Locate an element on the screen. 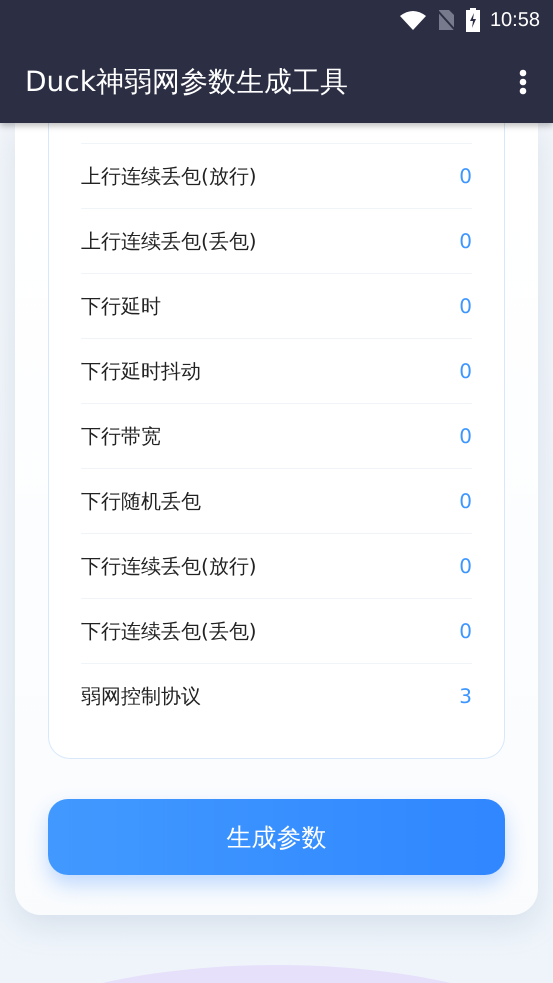  wifi-icon is located at coordinates (413, 20).